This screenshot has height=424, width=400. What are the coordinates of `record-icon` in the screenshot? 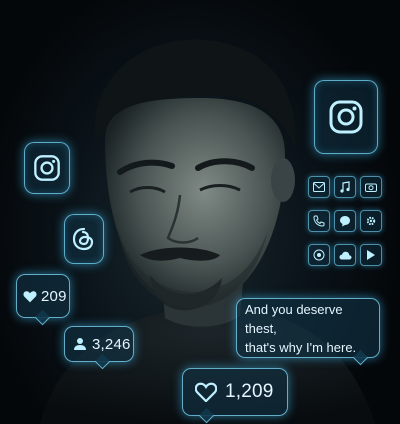 It's located at (319, 255).